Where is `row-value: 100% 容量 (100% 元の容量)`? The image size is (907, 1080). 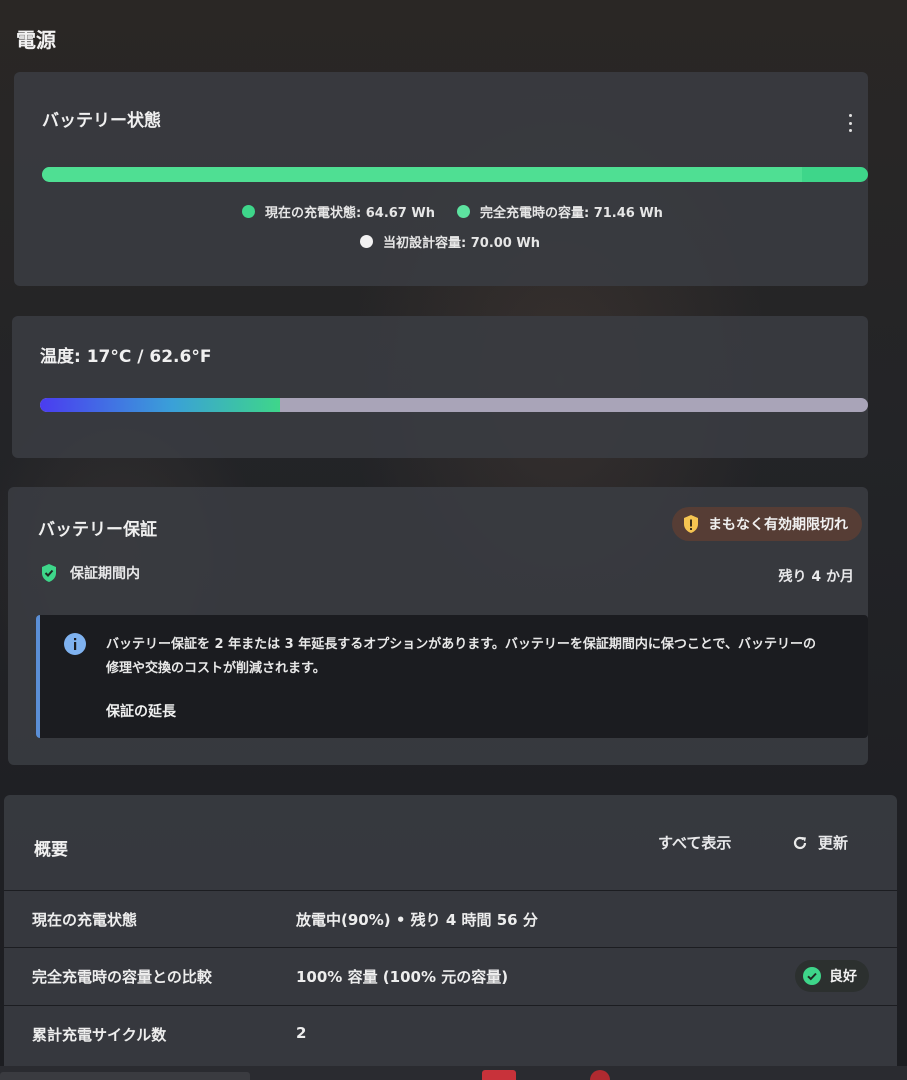 row-value: 100% 容量 (100% 元の容量) is located at coordinates (402, 977).